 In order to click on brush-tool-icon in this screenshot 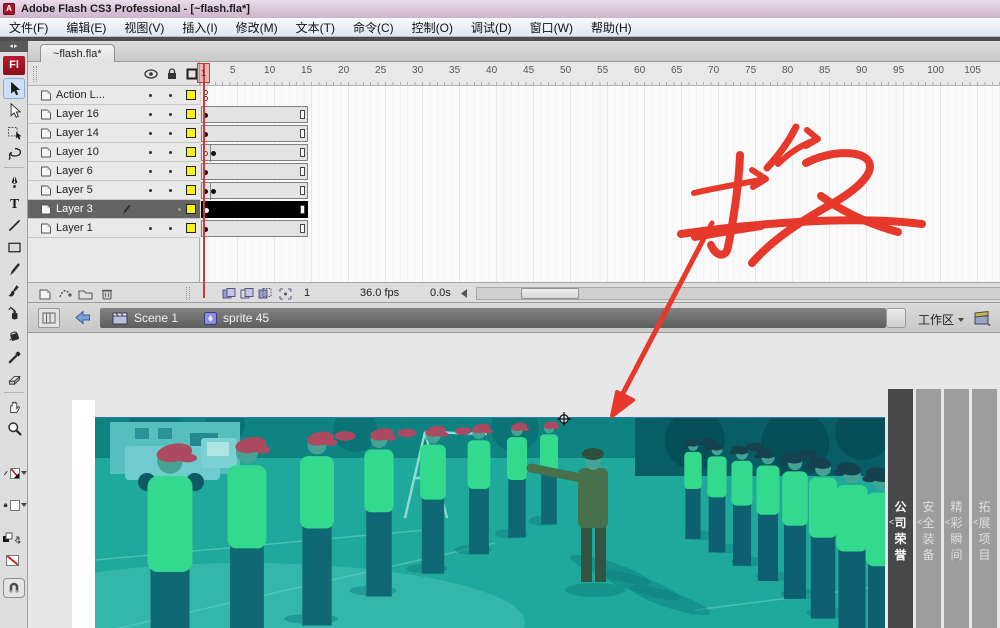, I will do `click(14, 291)`.